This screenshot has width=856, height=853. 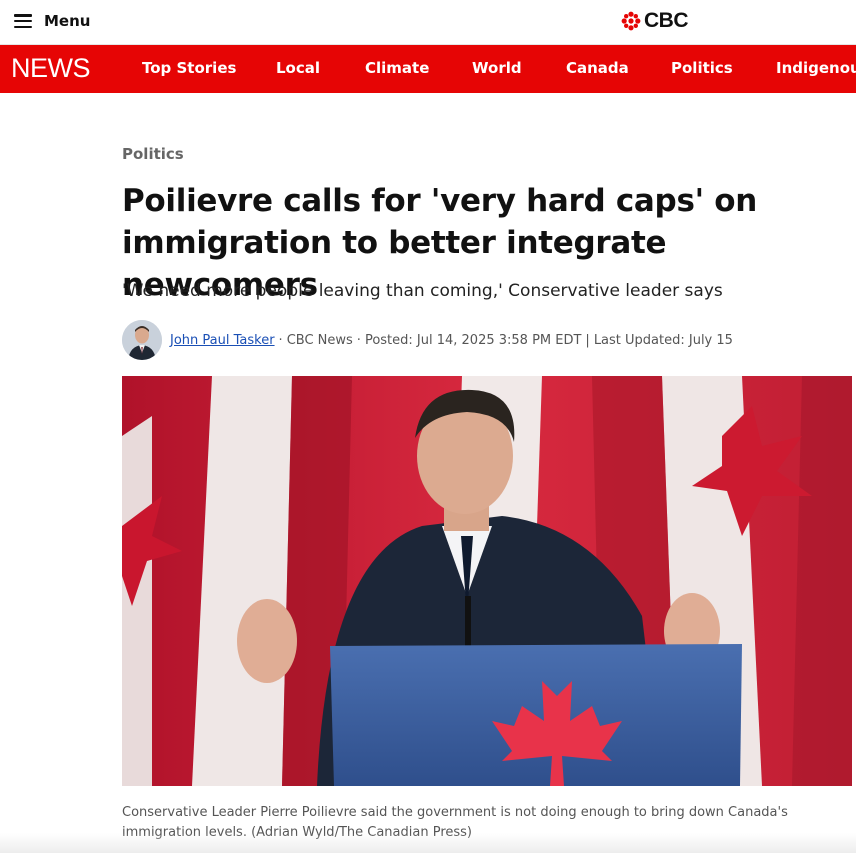 What do you see at coordinates (473, 340) in the screenshot?
I see `byline-posted: Posted: Jul 14, 2025 3:58 PM EDT` at bounding box center [473, 340].